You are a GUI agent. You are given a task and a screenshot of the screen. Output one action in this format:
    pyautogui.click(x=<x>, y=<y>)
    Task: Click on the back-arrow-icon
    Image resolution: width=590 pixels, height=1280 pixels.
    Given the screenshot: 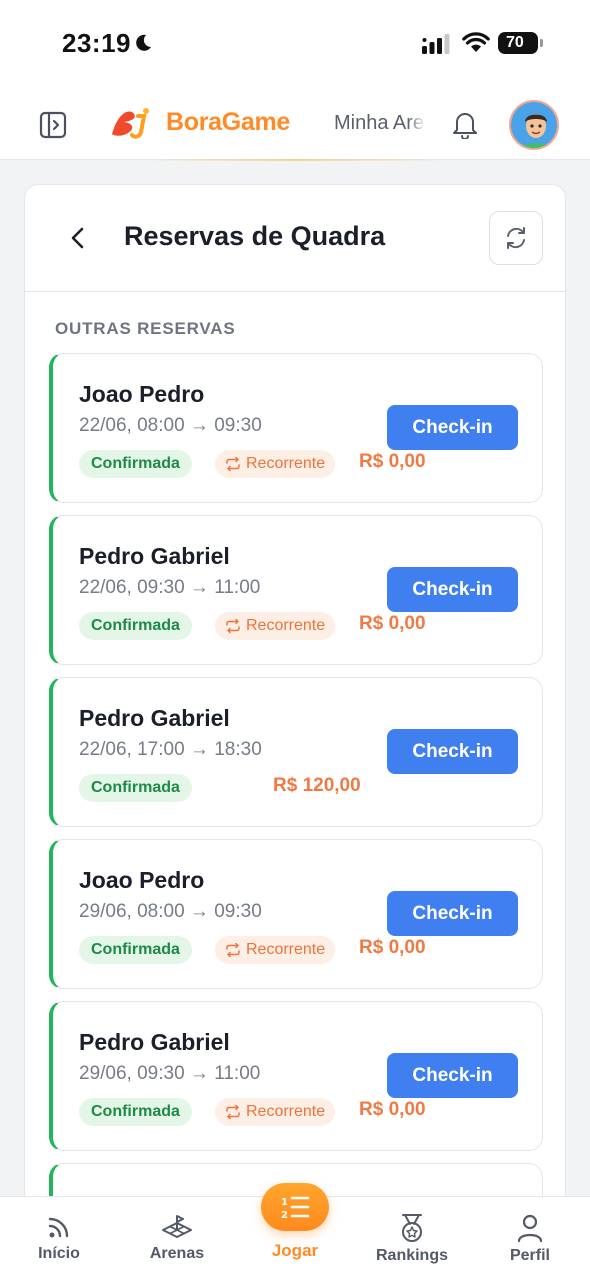 What is the action you would take?
    pyautogui.click(x=78, y=238)
    